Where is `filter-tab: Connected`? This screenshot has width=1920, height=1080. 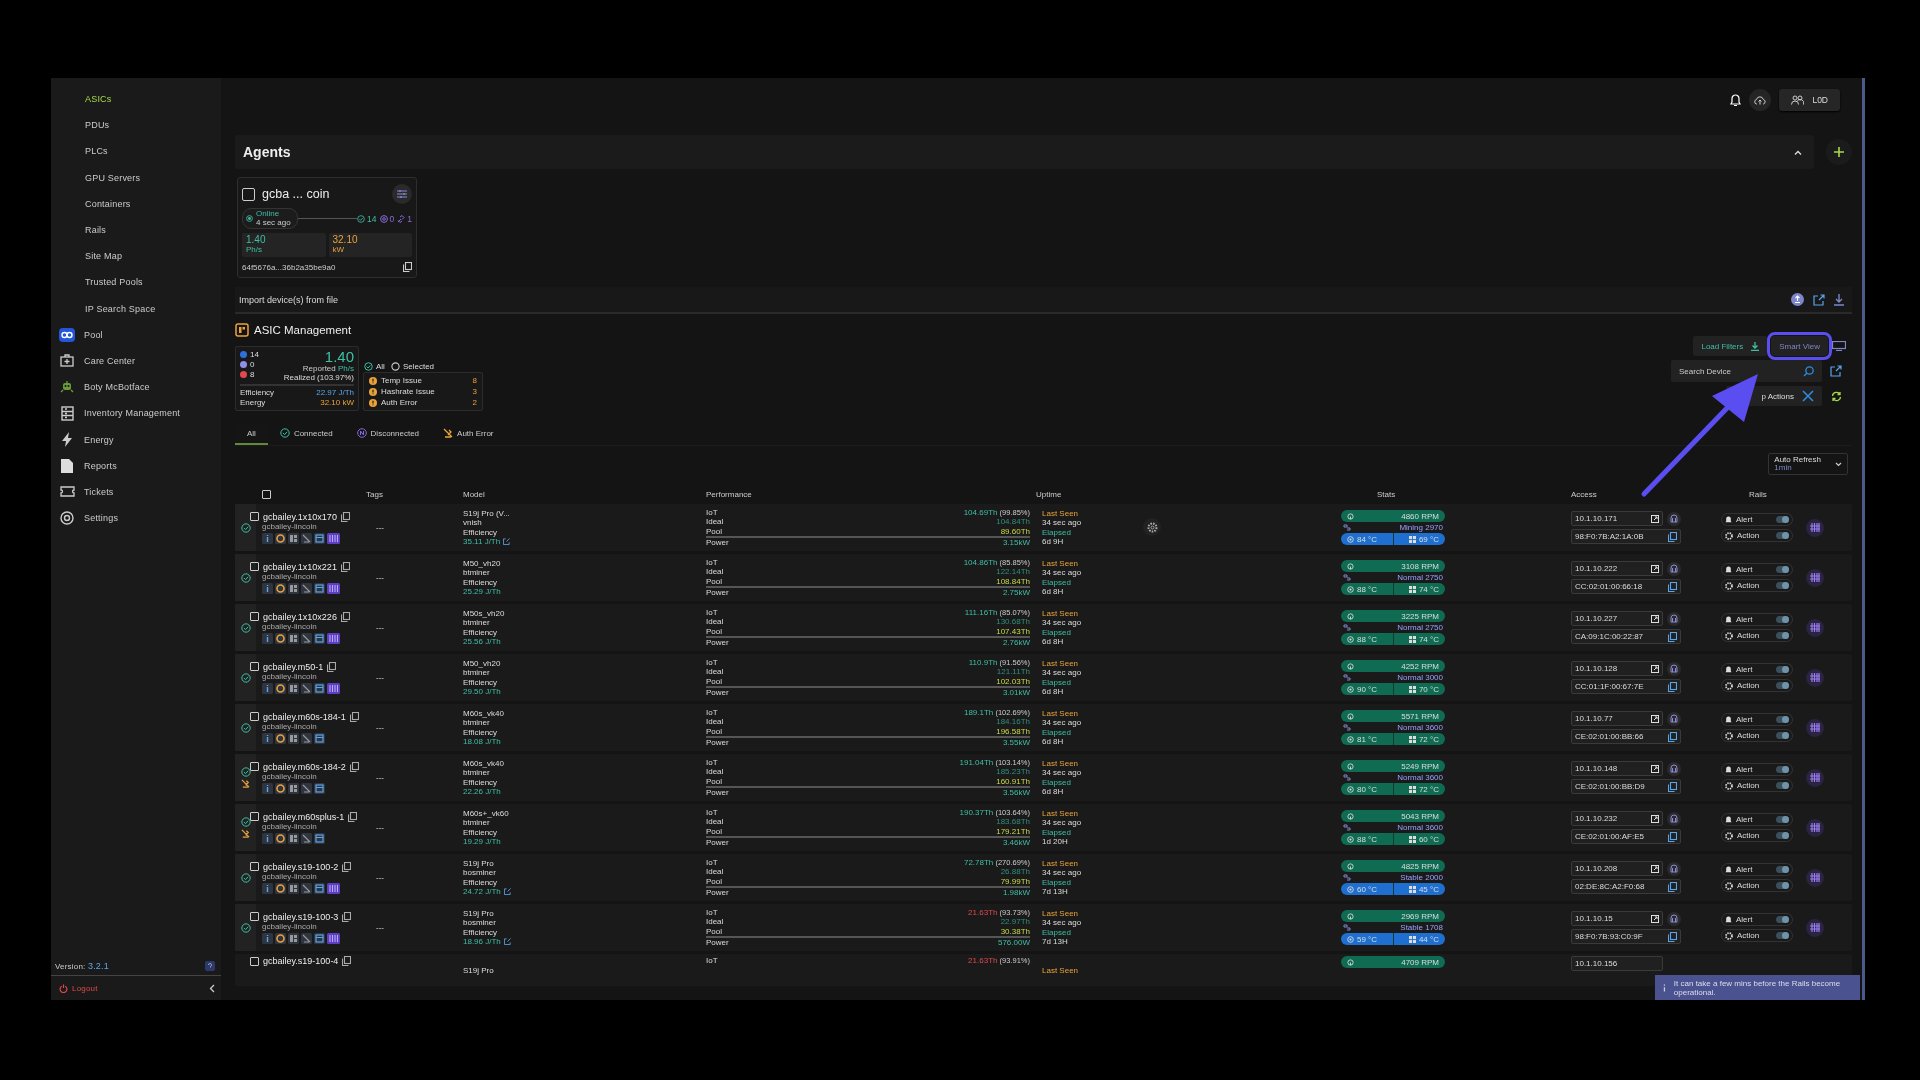 filter-tab: Connected is located at coordinates (306, 434).